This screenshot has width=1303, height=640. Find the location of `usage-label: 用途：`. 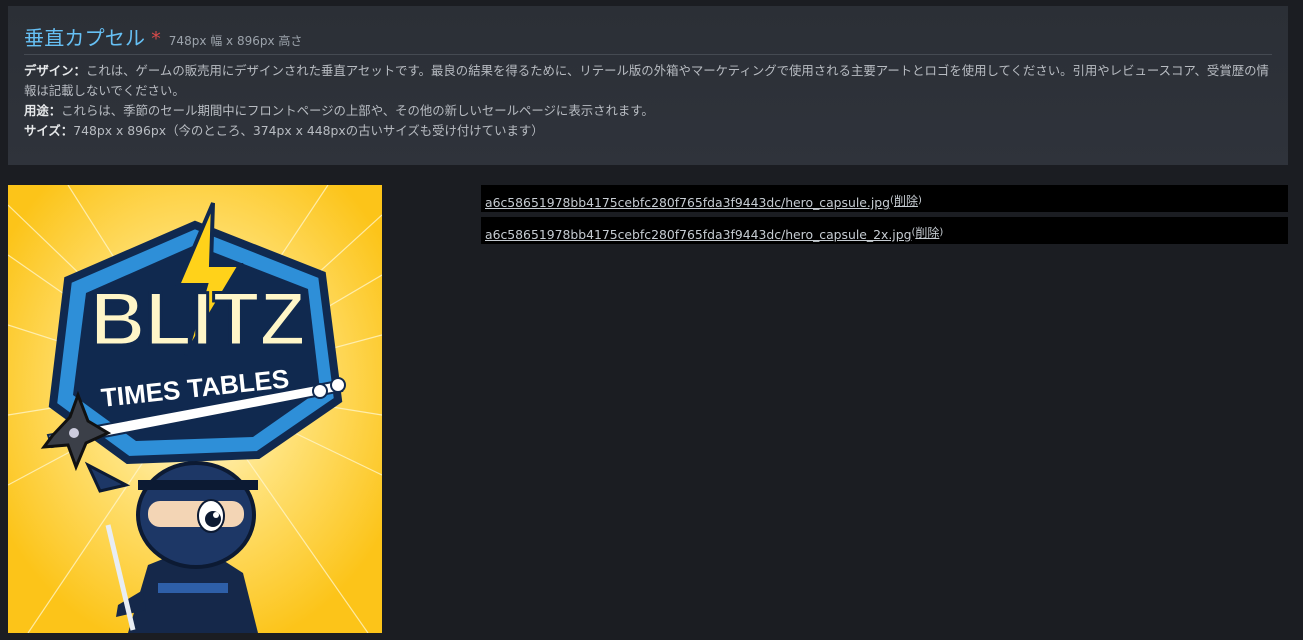

usage-label: 用途： is located at coordinates (43, 110).